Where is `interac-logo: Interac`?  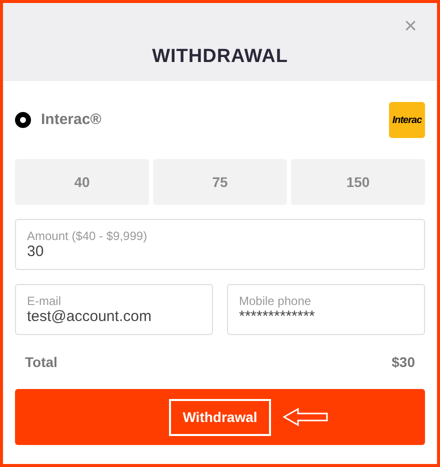
interac-logo: Interac is located at coordinates (407, 120).